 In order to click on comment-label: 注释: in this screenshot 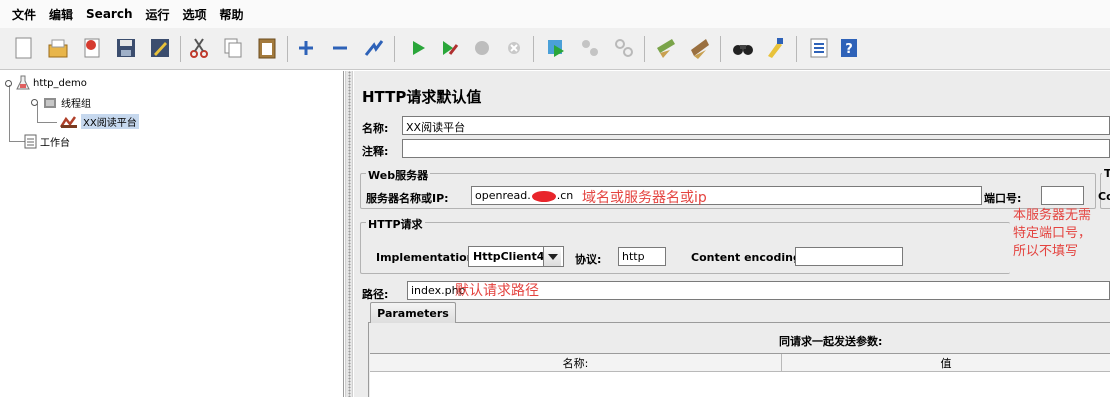, I will do `click(375, 151)`.